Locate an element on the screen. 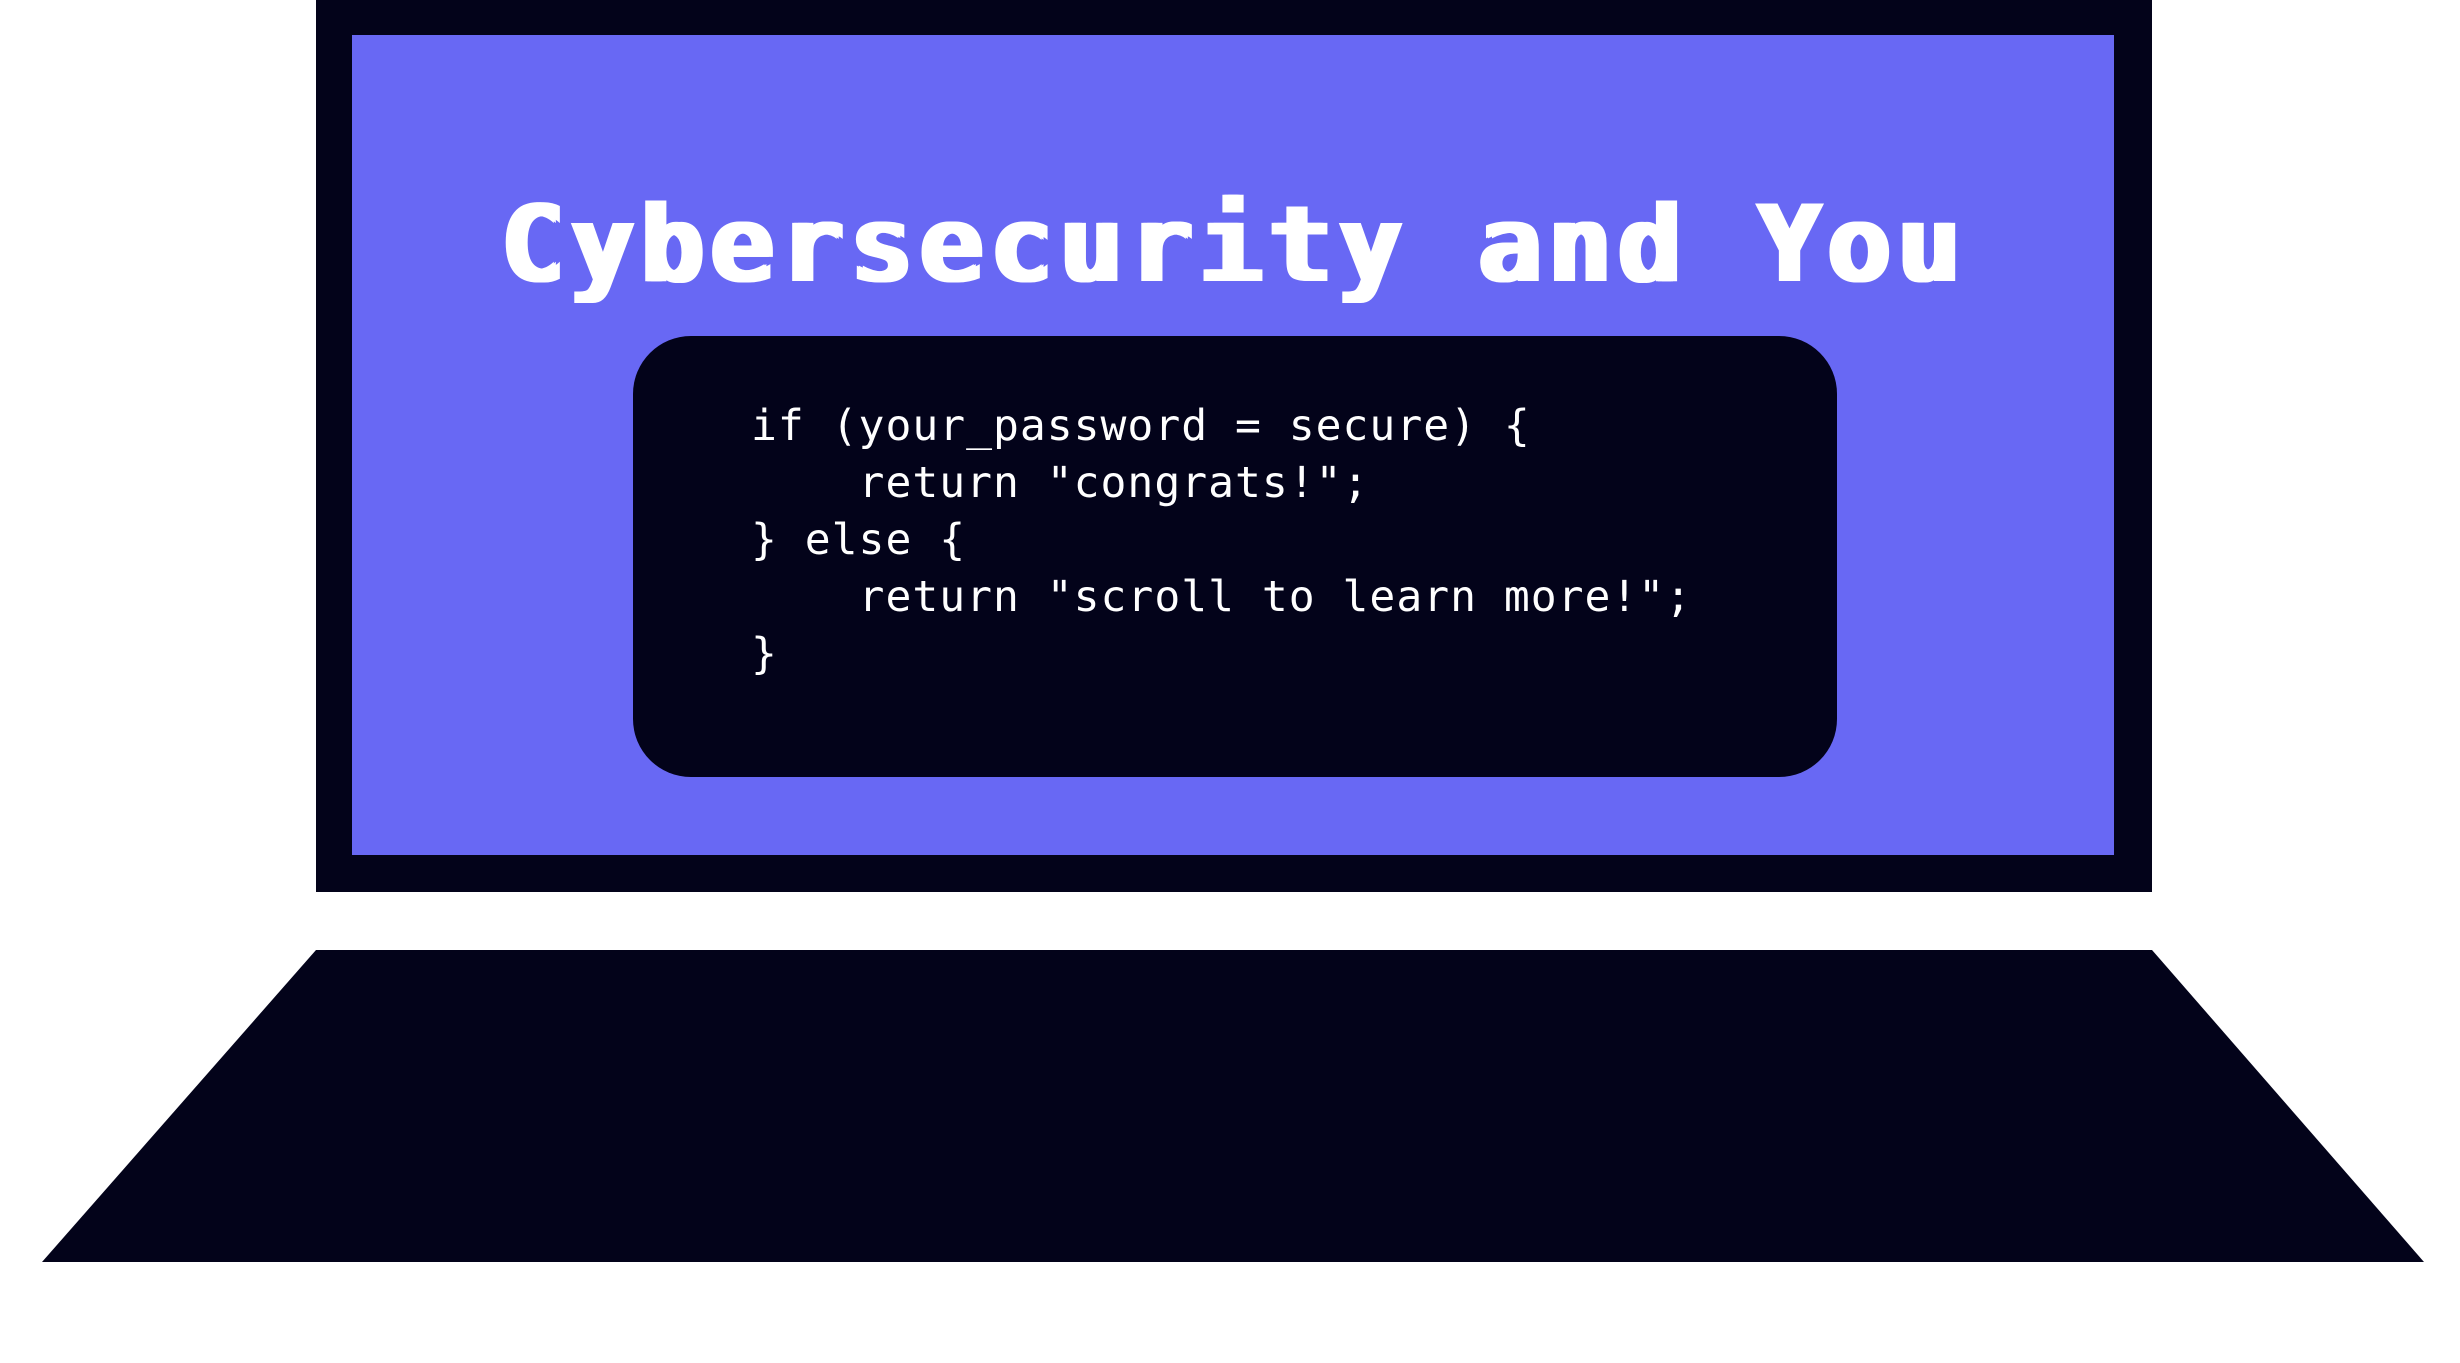  page-title: Cybersecurity and You is located at coordinates (1233, 244).